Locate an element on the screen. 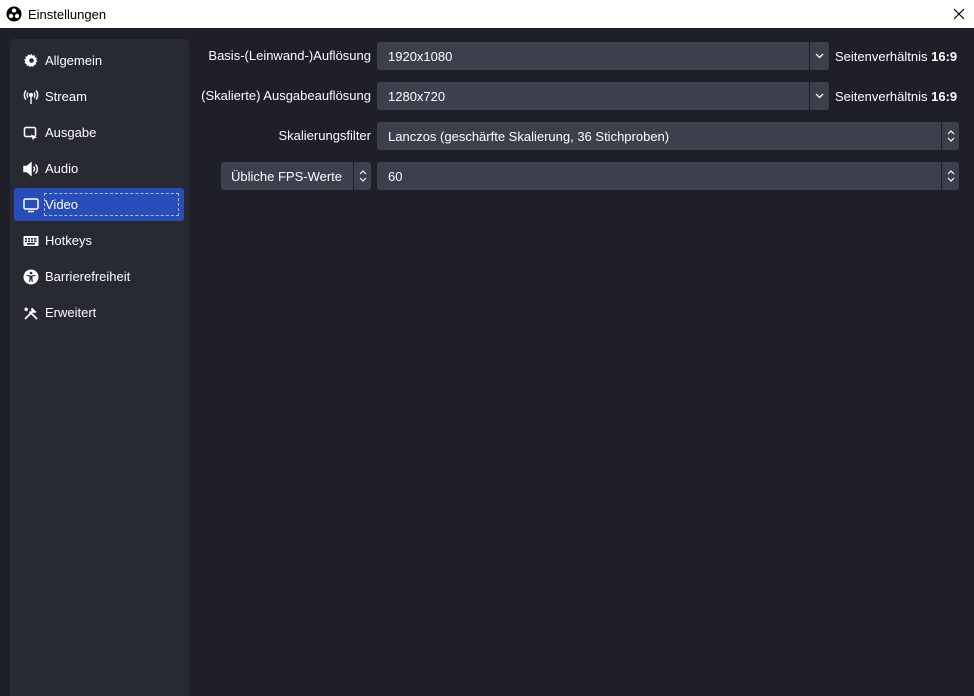 This screenshot has width=974, height=696. accessibility-icon is located at coordinates (31, 277).